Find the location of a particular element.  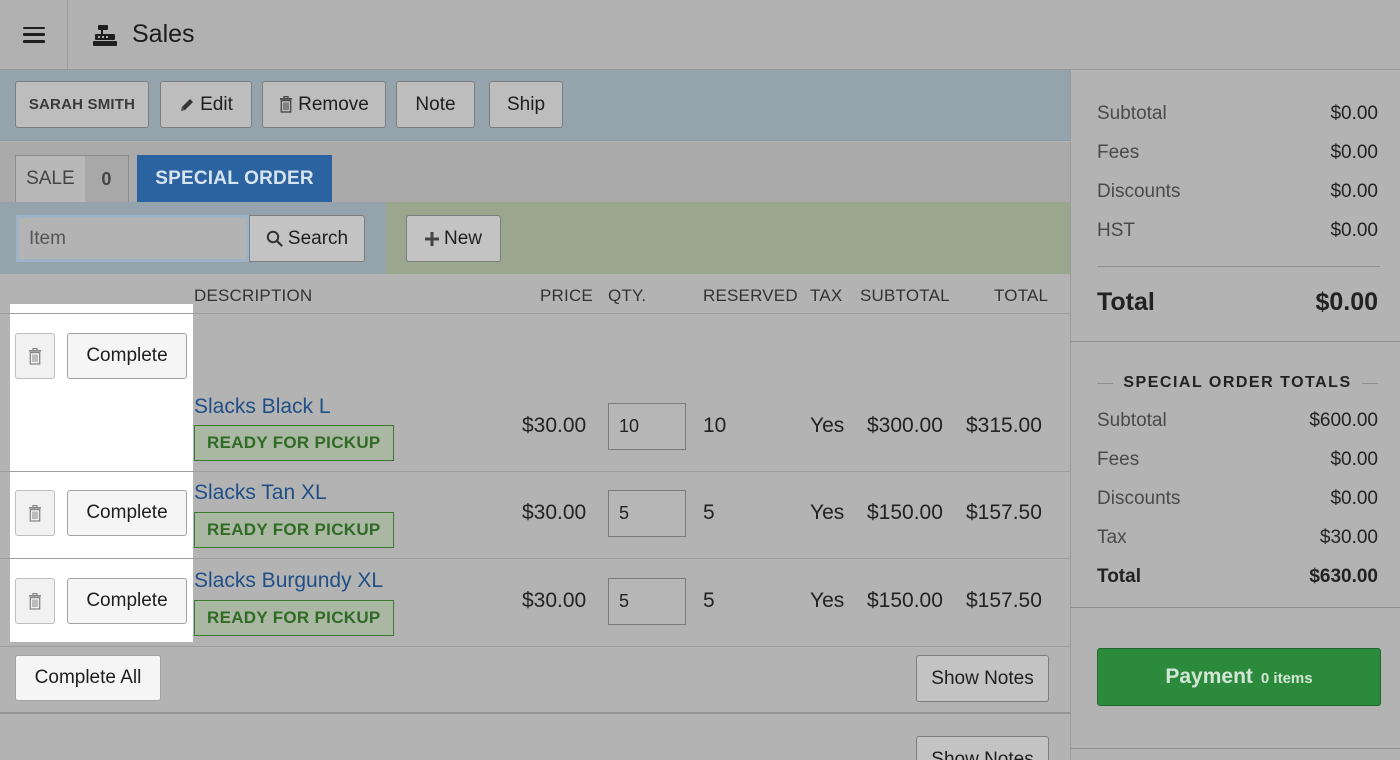

search-button: Search is located at coordinates (307, 238).